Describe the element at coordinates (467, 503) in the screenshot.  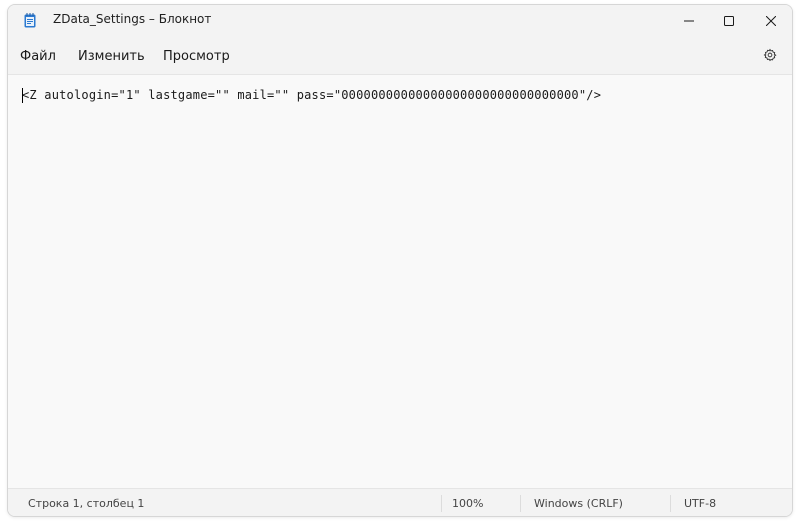
I see `zoom-level: 100%` at that location.